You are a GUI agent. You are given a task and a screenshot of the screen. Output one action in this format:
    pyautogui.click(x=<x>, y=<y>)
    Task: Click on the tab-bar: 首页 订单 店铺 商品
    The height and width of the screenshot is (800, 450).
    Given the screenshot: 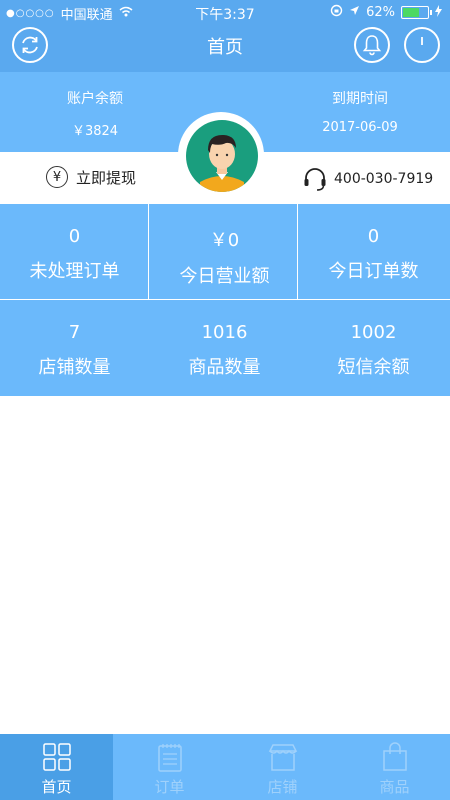 What is the action you would take?
    pyautogui.click(x=225, y=767)
    